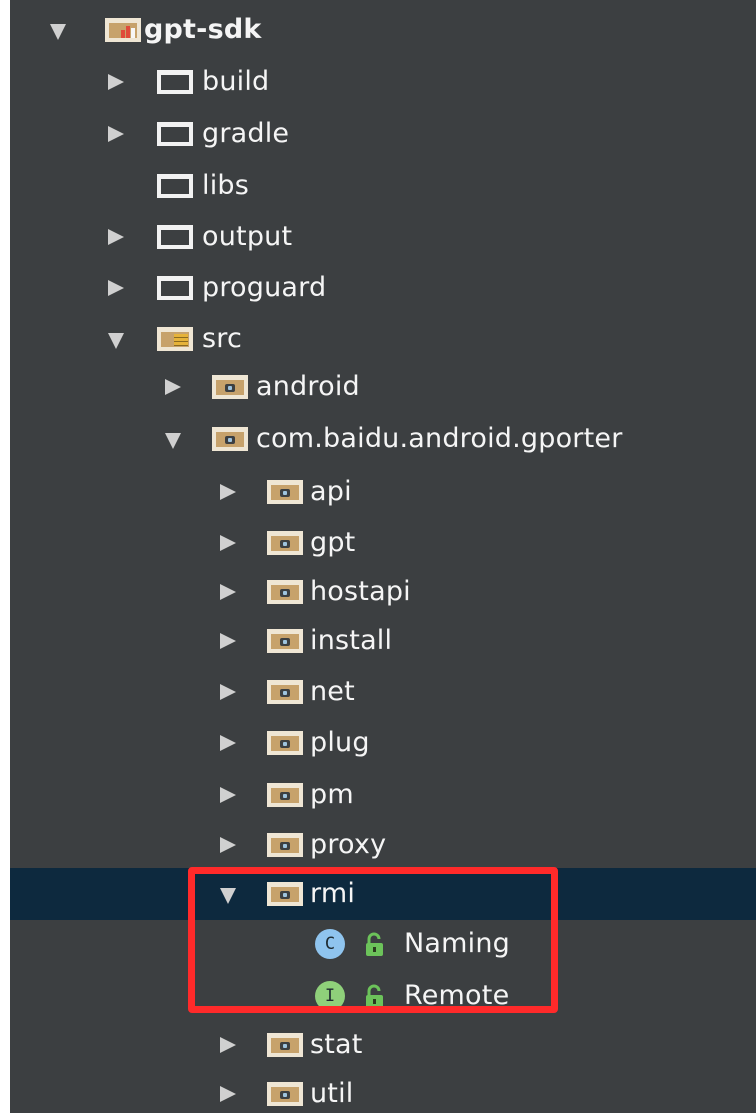 The image size is (756, 1113). Describe the element at coordinates (383, 692) in the screenshot. I see `tree-item-net: net` at that location.